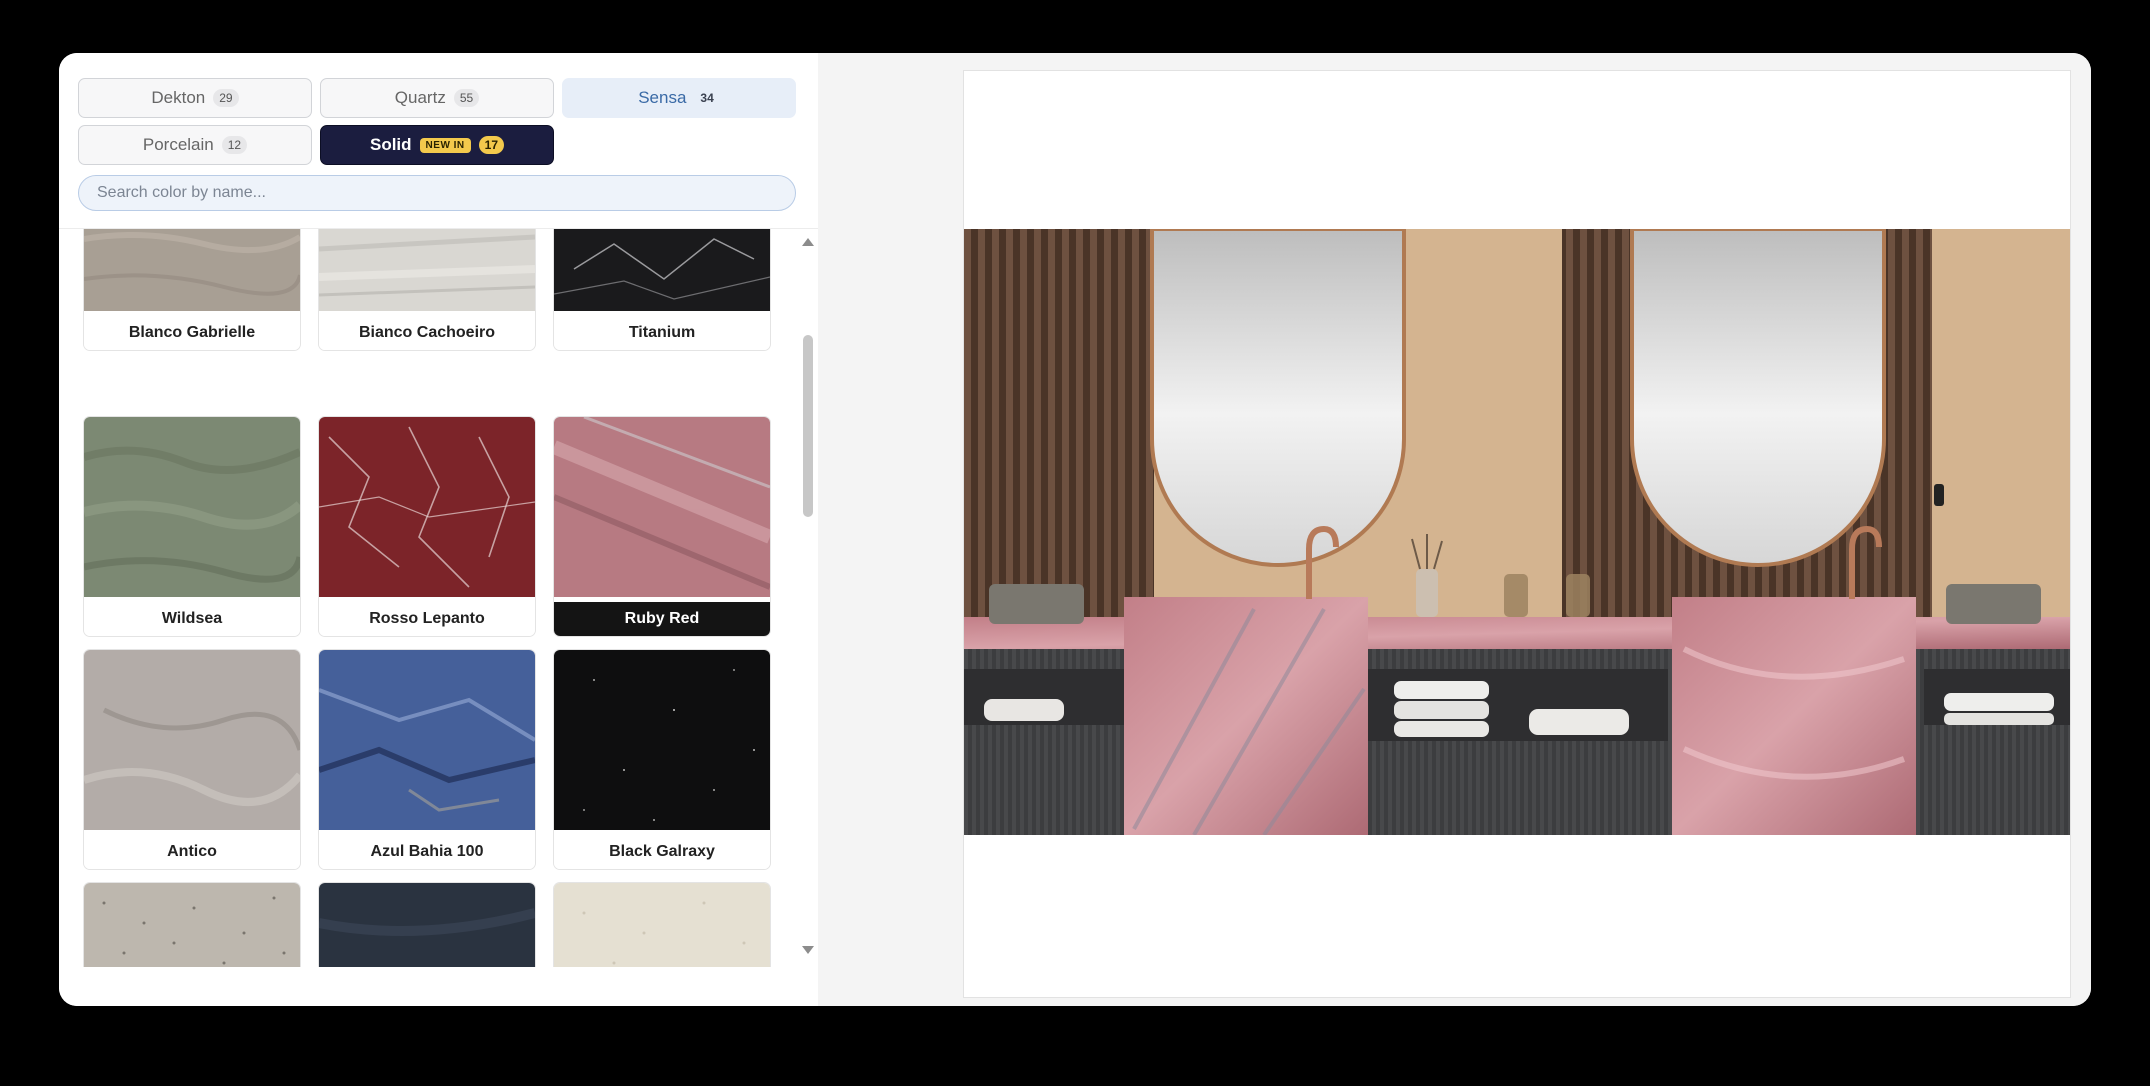 This screenshot has width=2150, height=1086. I want to click on color-card-black-galraxy: Black Galraxy, so click(662, 759).